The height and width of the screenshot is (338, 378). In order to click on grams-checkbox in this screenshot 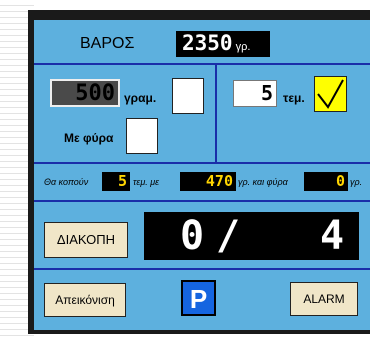, I will do `click(188, 96)`.